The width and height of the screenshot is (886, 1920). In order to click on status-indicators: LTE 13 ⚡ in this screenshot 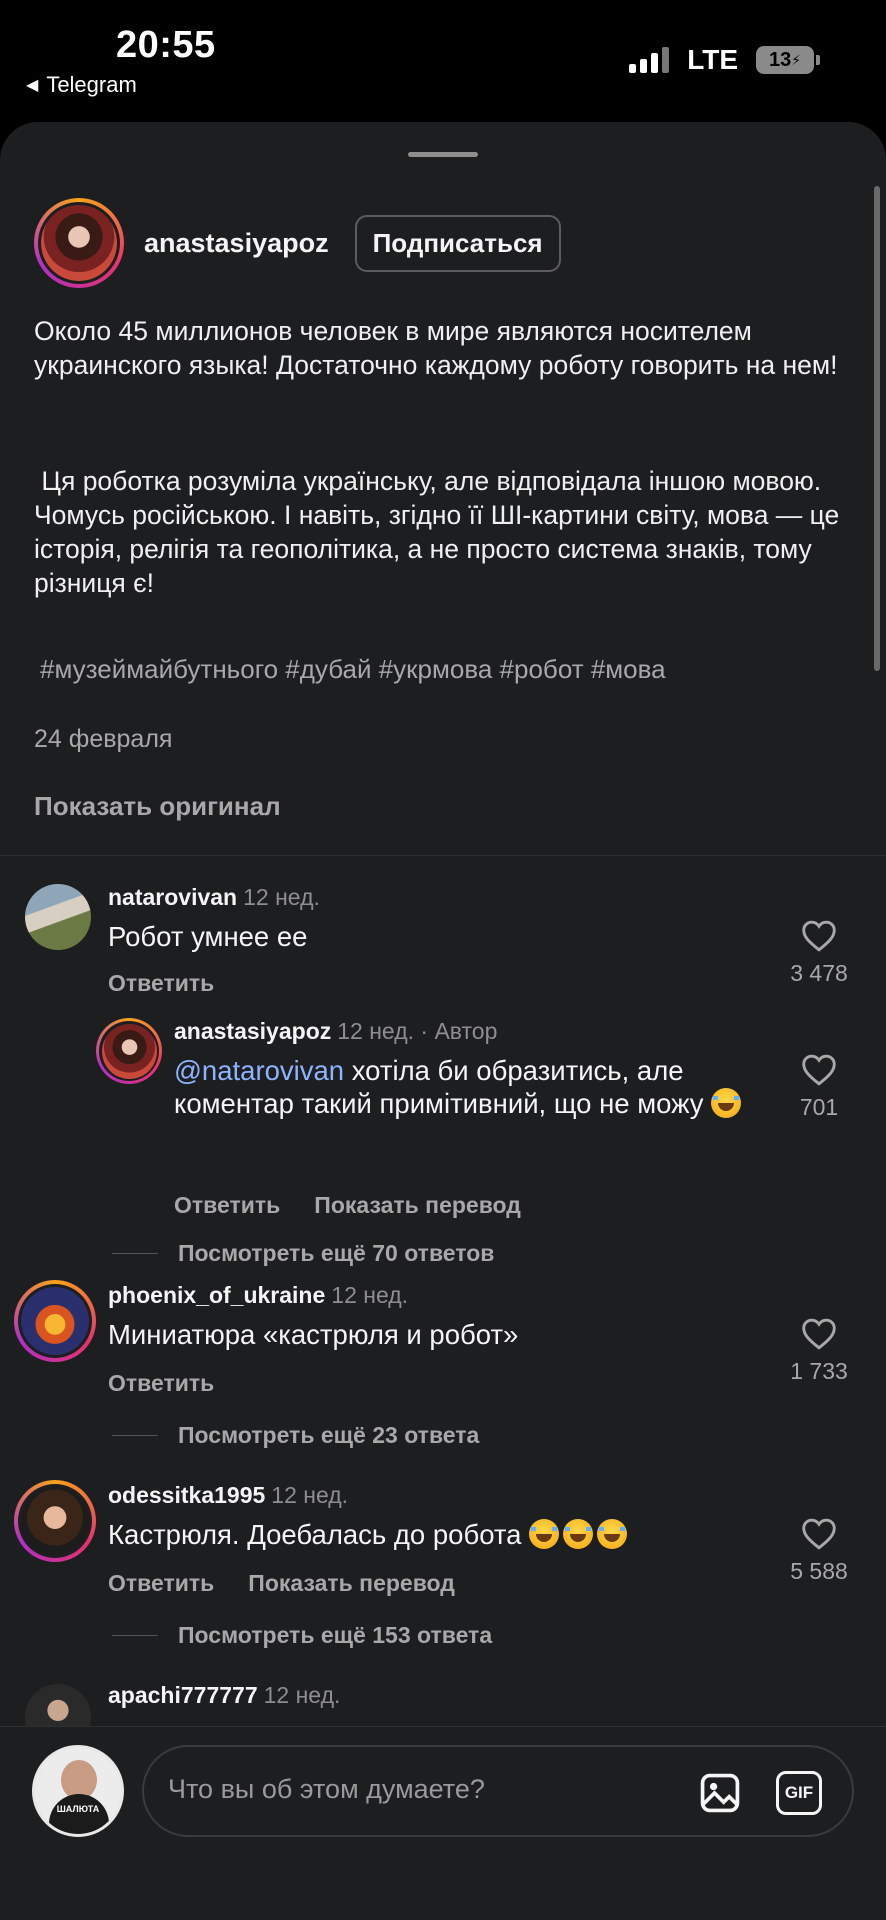, I will do `click(724, 60)`.